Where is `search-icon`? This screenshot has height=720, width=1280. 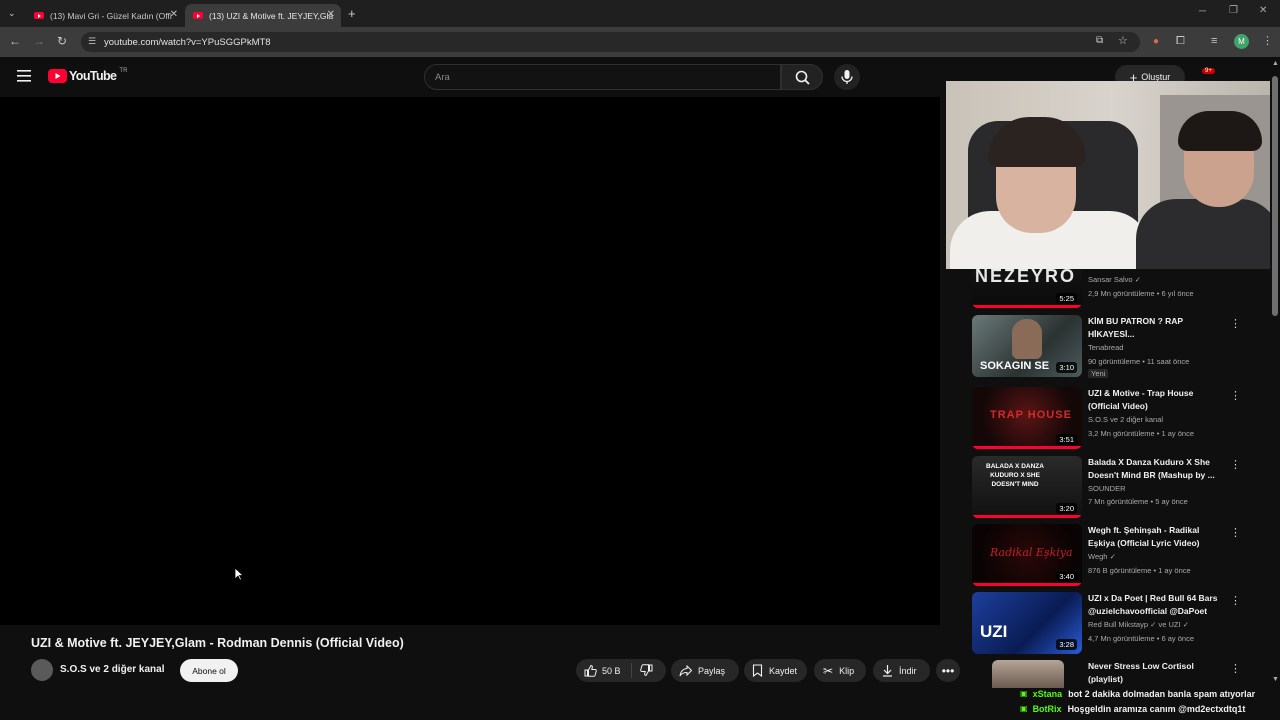 search-icon is located at coordinates (802, 77).